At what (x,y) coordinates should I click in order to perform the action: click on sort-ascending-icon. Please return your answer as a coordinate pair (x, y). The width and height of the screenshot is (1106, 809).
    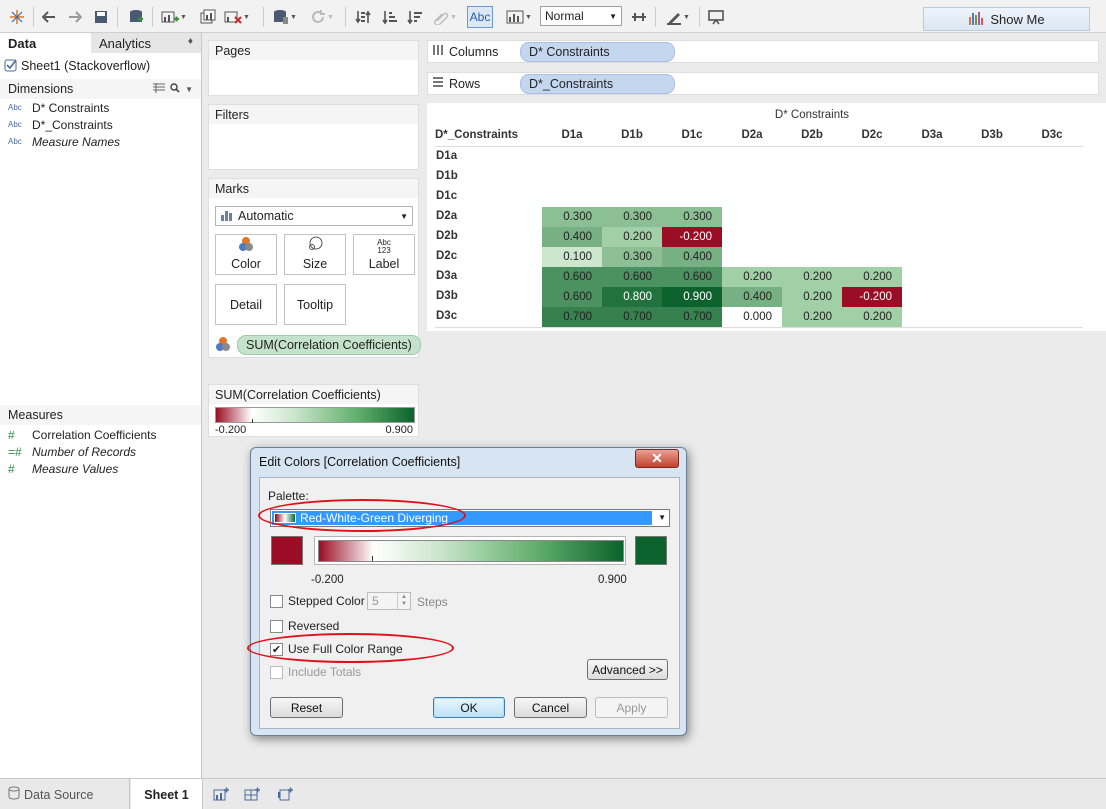
    Looking at the image, I should click on (390, 17).